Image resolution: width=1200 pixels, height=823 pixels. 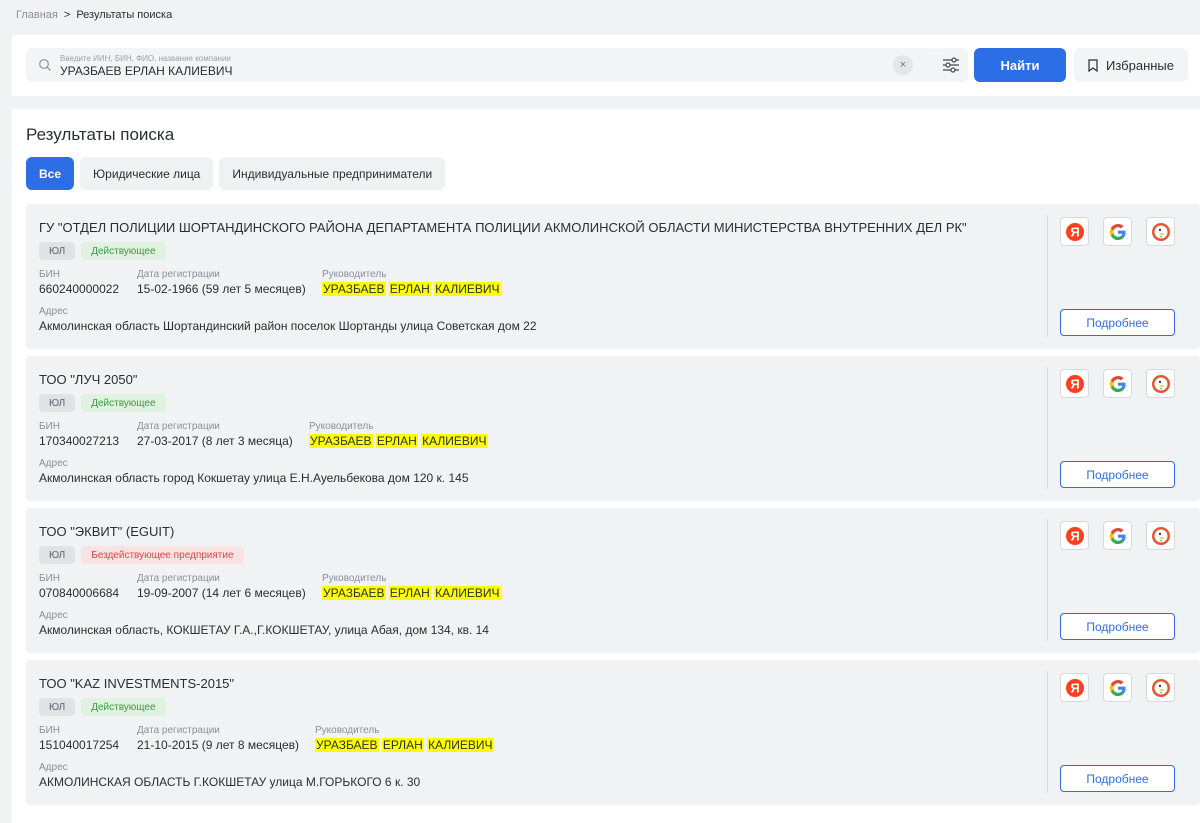 I want to click on find-button: Найти, so click(x=1020, y=65).